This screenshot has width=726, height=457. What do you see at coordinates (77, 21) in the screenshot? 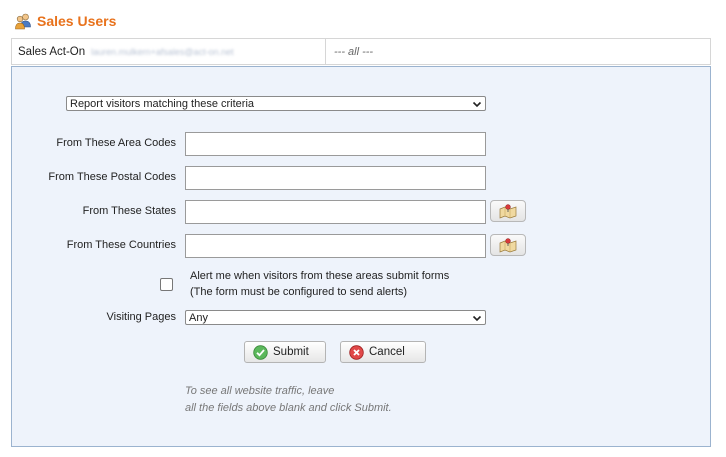
I see `page-title: Sales Users` at bounding box center [77, 21].